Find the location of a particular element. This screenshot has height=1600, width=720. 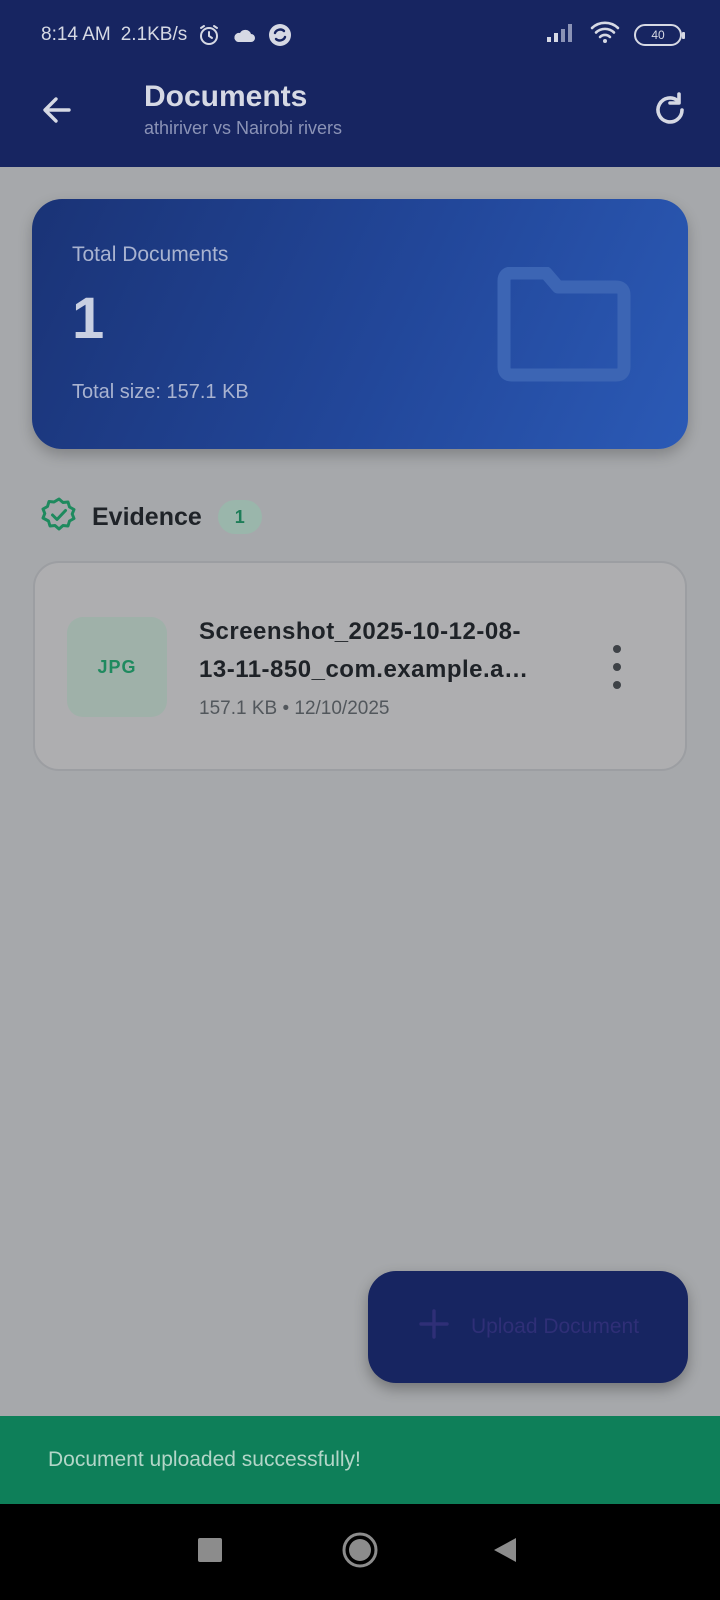

total-documents-count: 1 is located at coordinates (88, 318).